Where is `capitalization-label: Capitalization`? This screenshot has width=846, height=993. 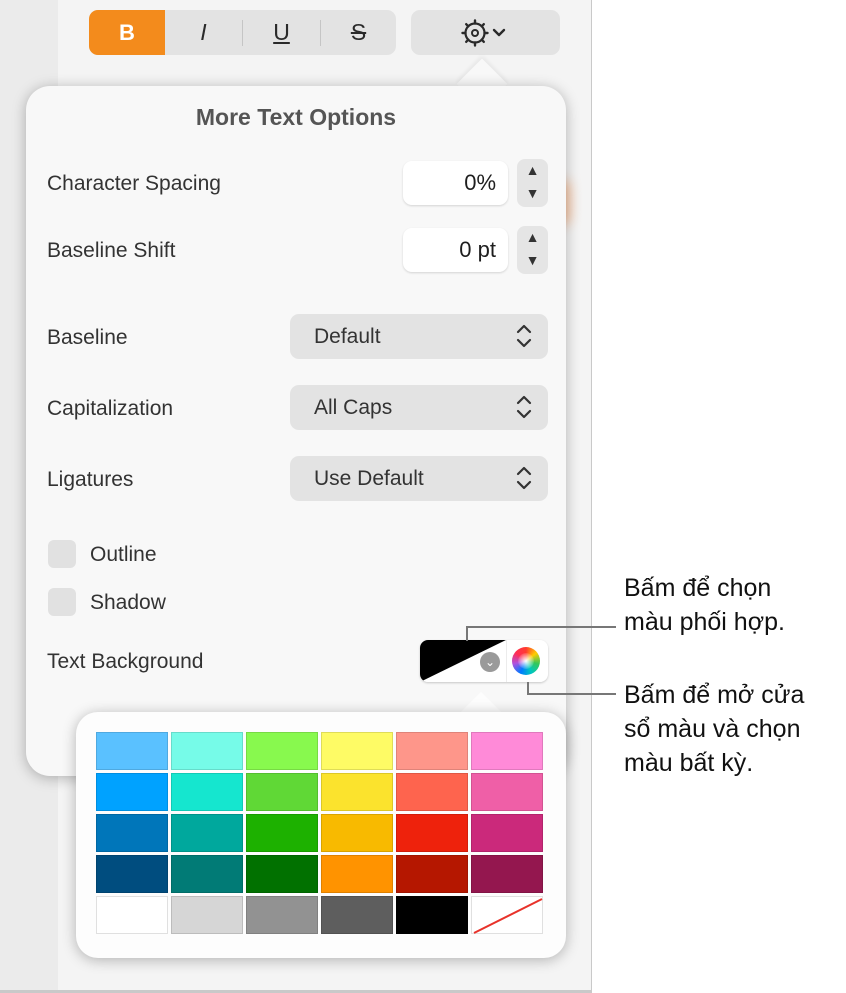
capitalization-label: Capitalization is located at coordinates (110, 408).